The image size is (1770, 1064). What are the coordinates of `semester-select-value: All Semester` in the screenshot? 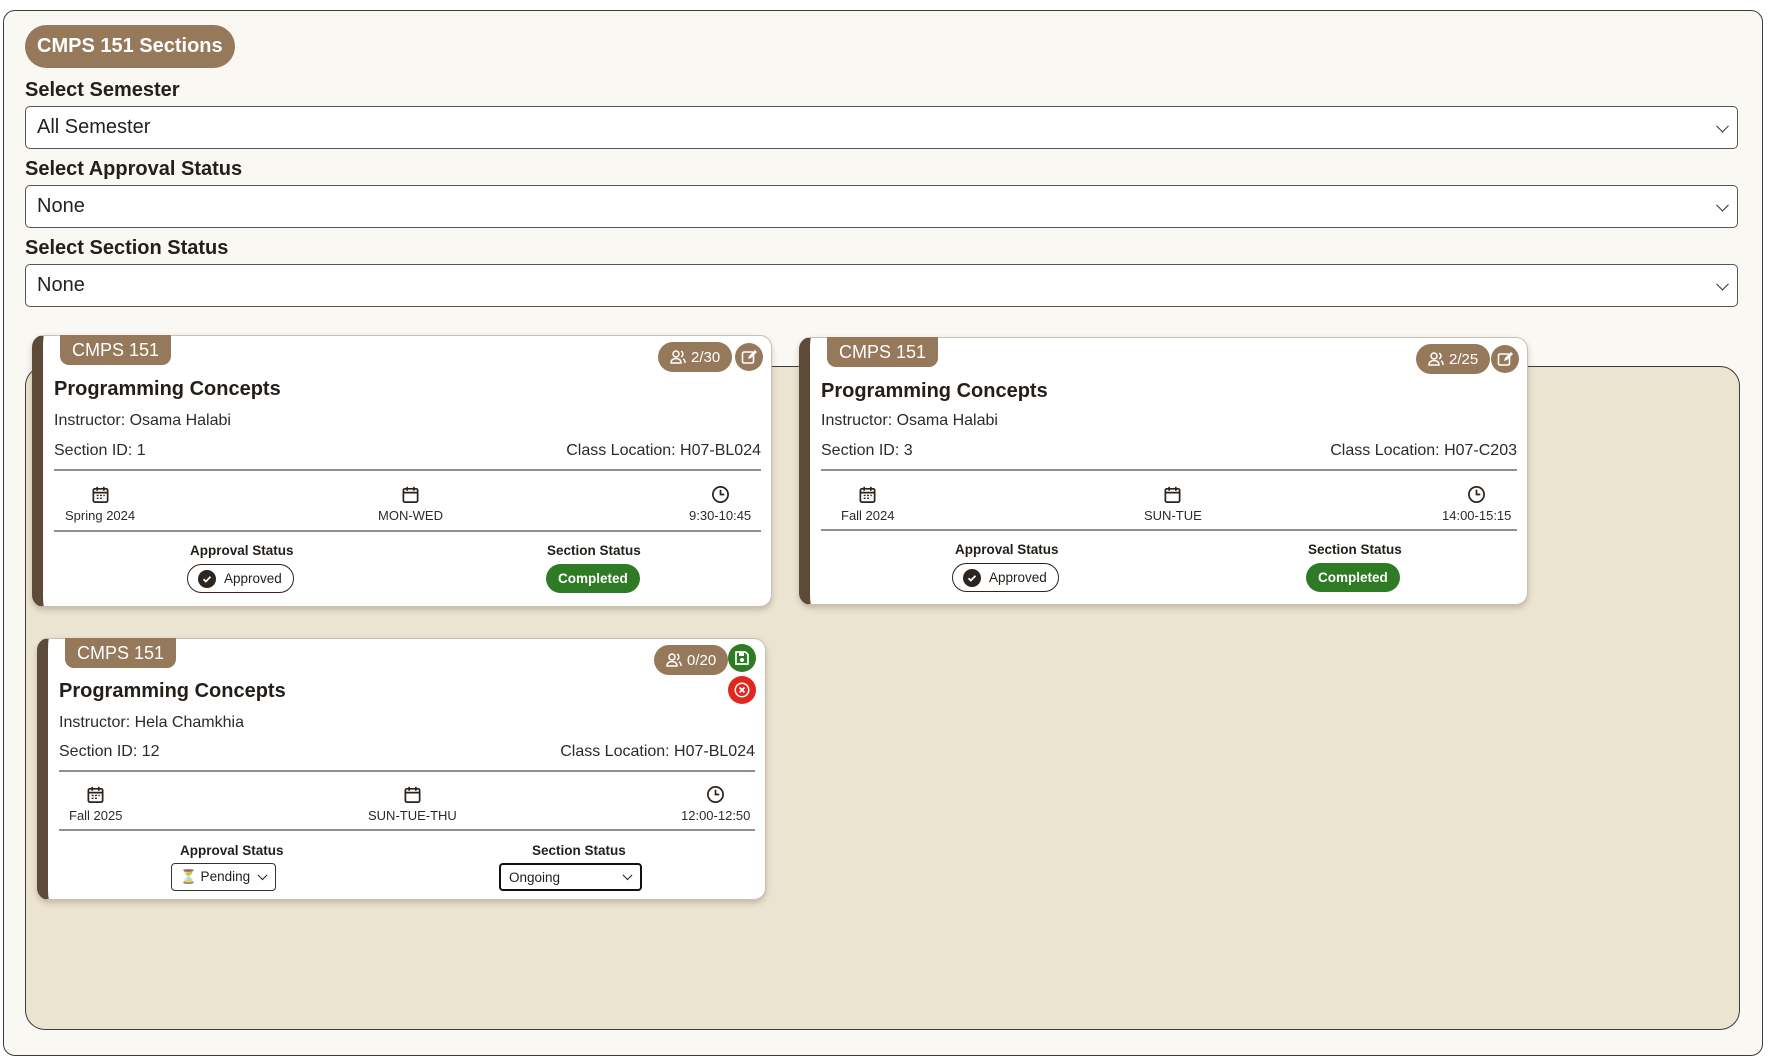 It's located at (94, 127).